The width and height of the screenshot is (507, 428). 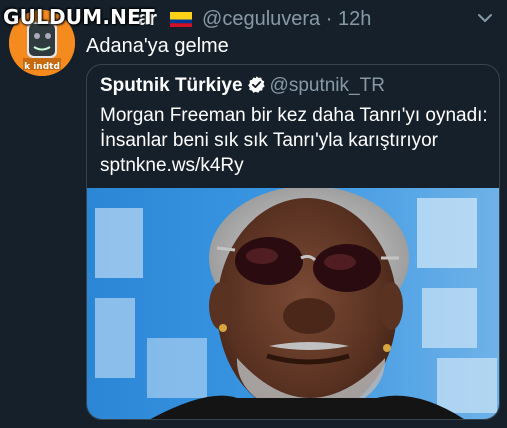 What do you see at coordinates (354, 19) in the screenshot?
I see `timestamp: 12h` at bounding box center [354, 19].